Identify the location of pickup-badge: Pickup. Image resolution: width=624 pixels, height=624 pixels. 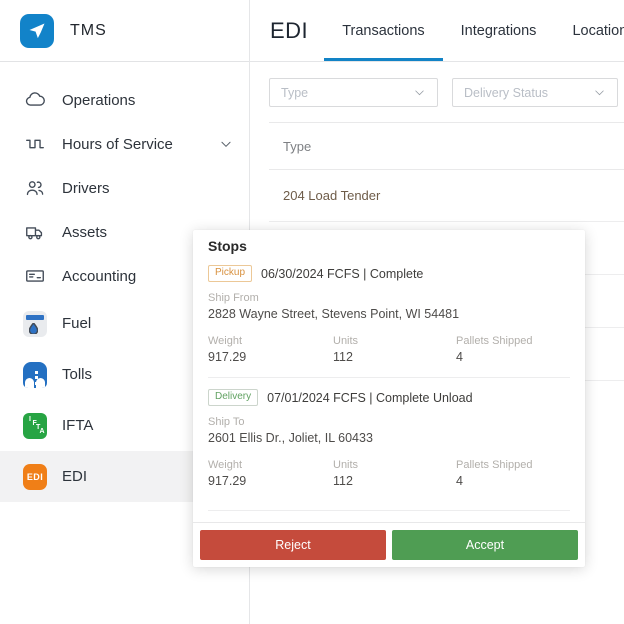
(230, 273).